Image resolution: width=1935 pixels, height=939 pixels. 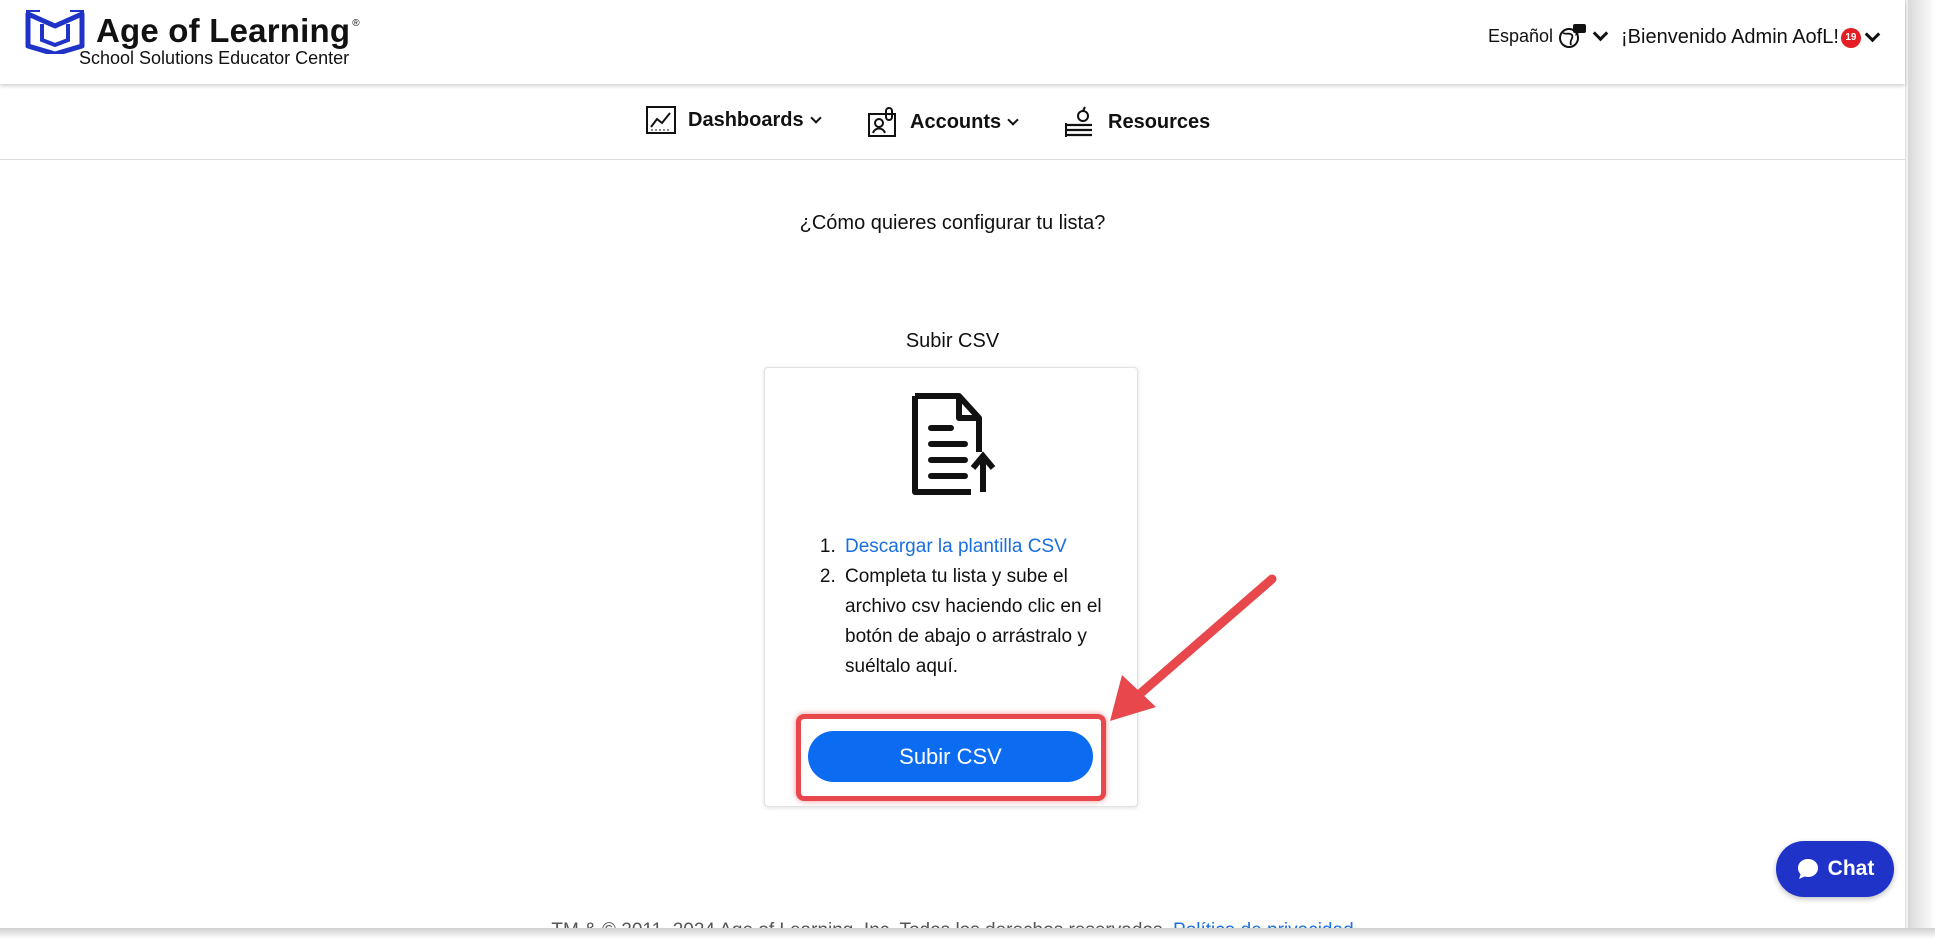 I want to click on chat-button: Chat, so click(x=1835, y=869).